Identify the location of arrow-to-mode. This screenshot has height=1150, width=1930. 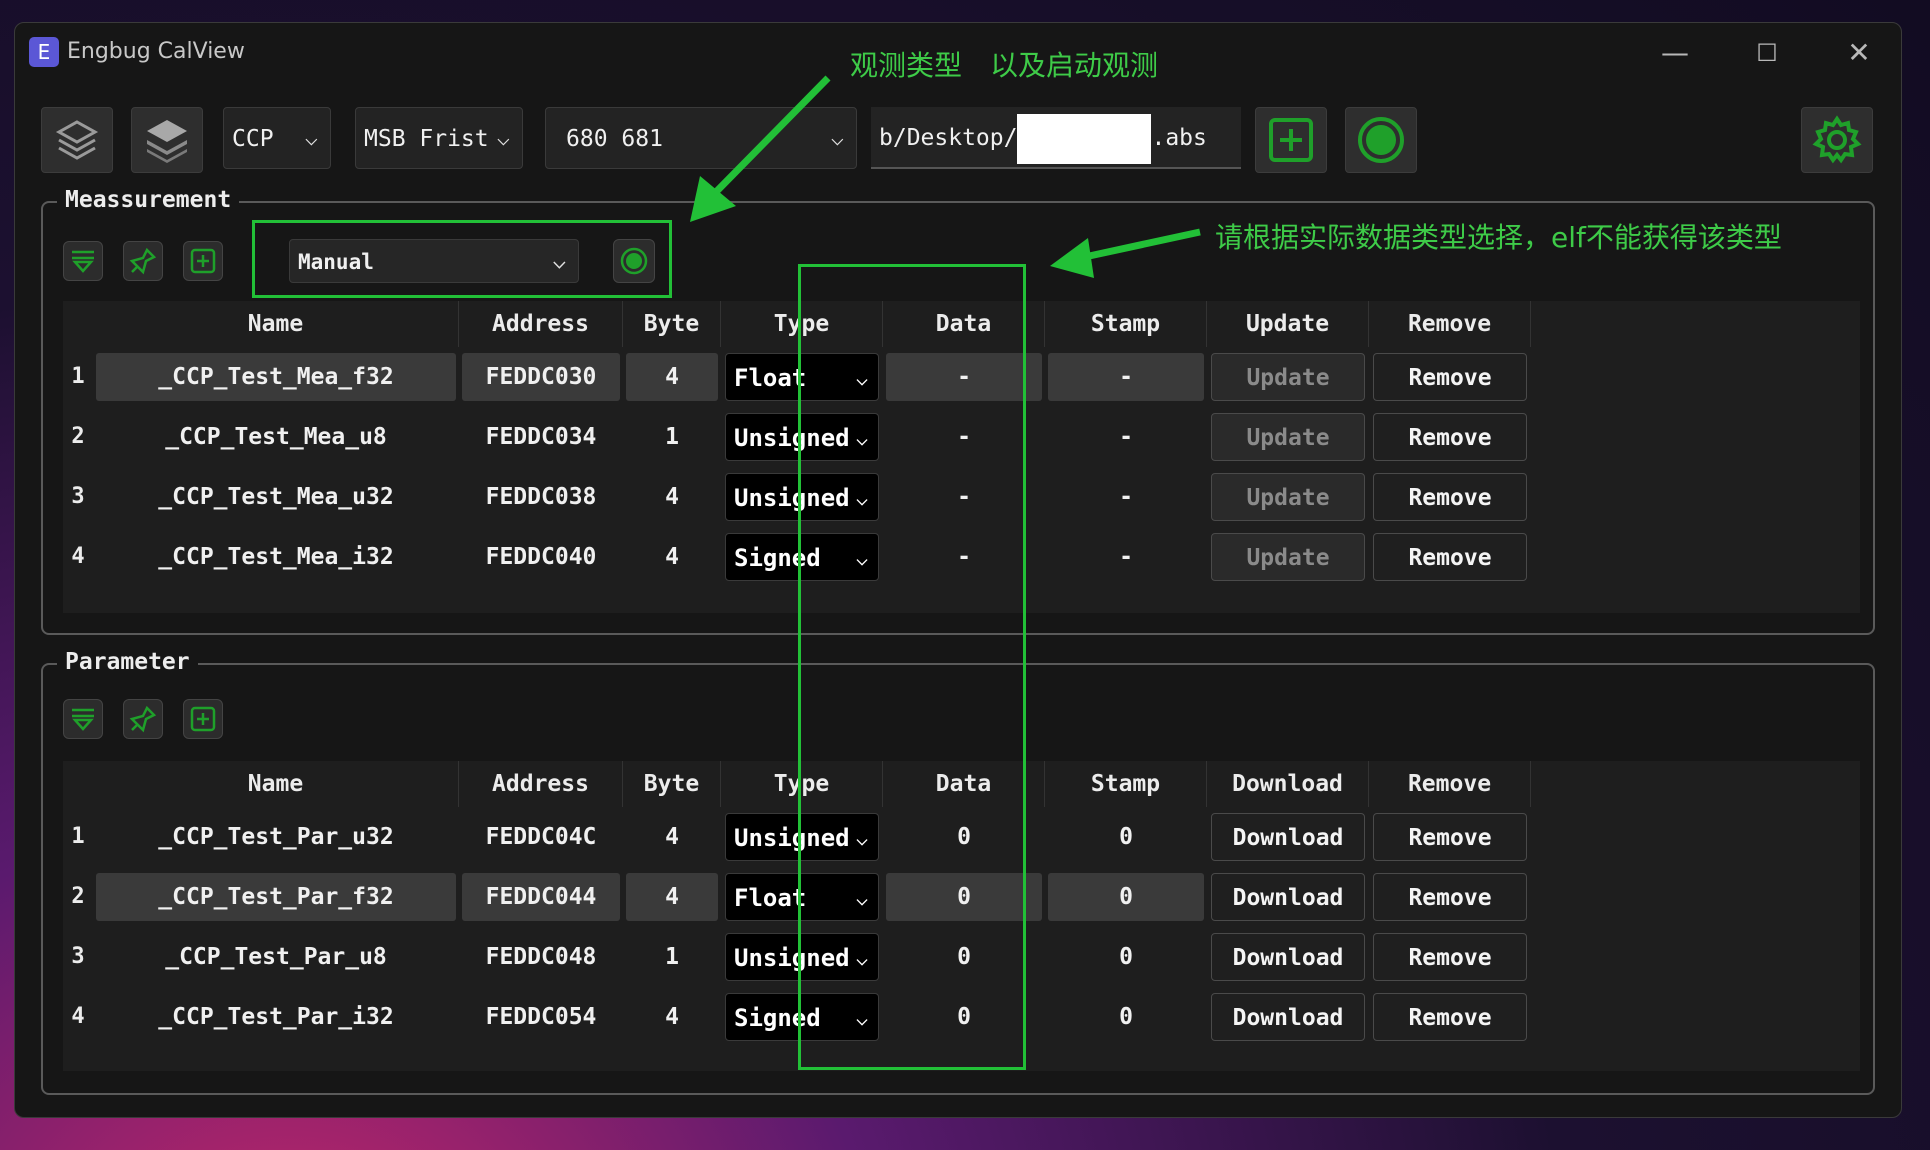
(770, 137).